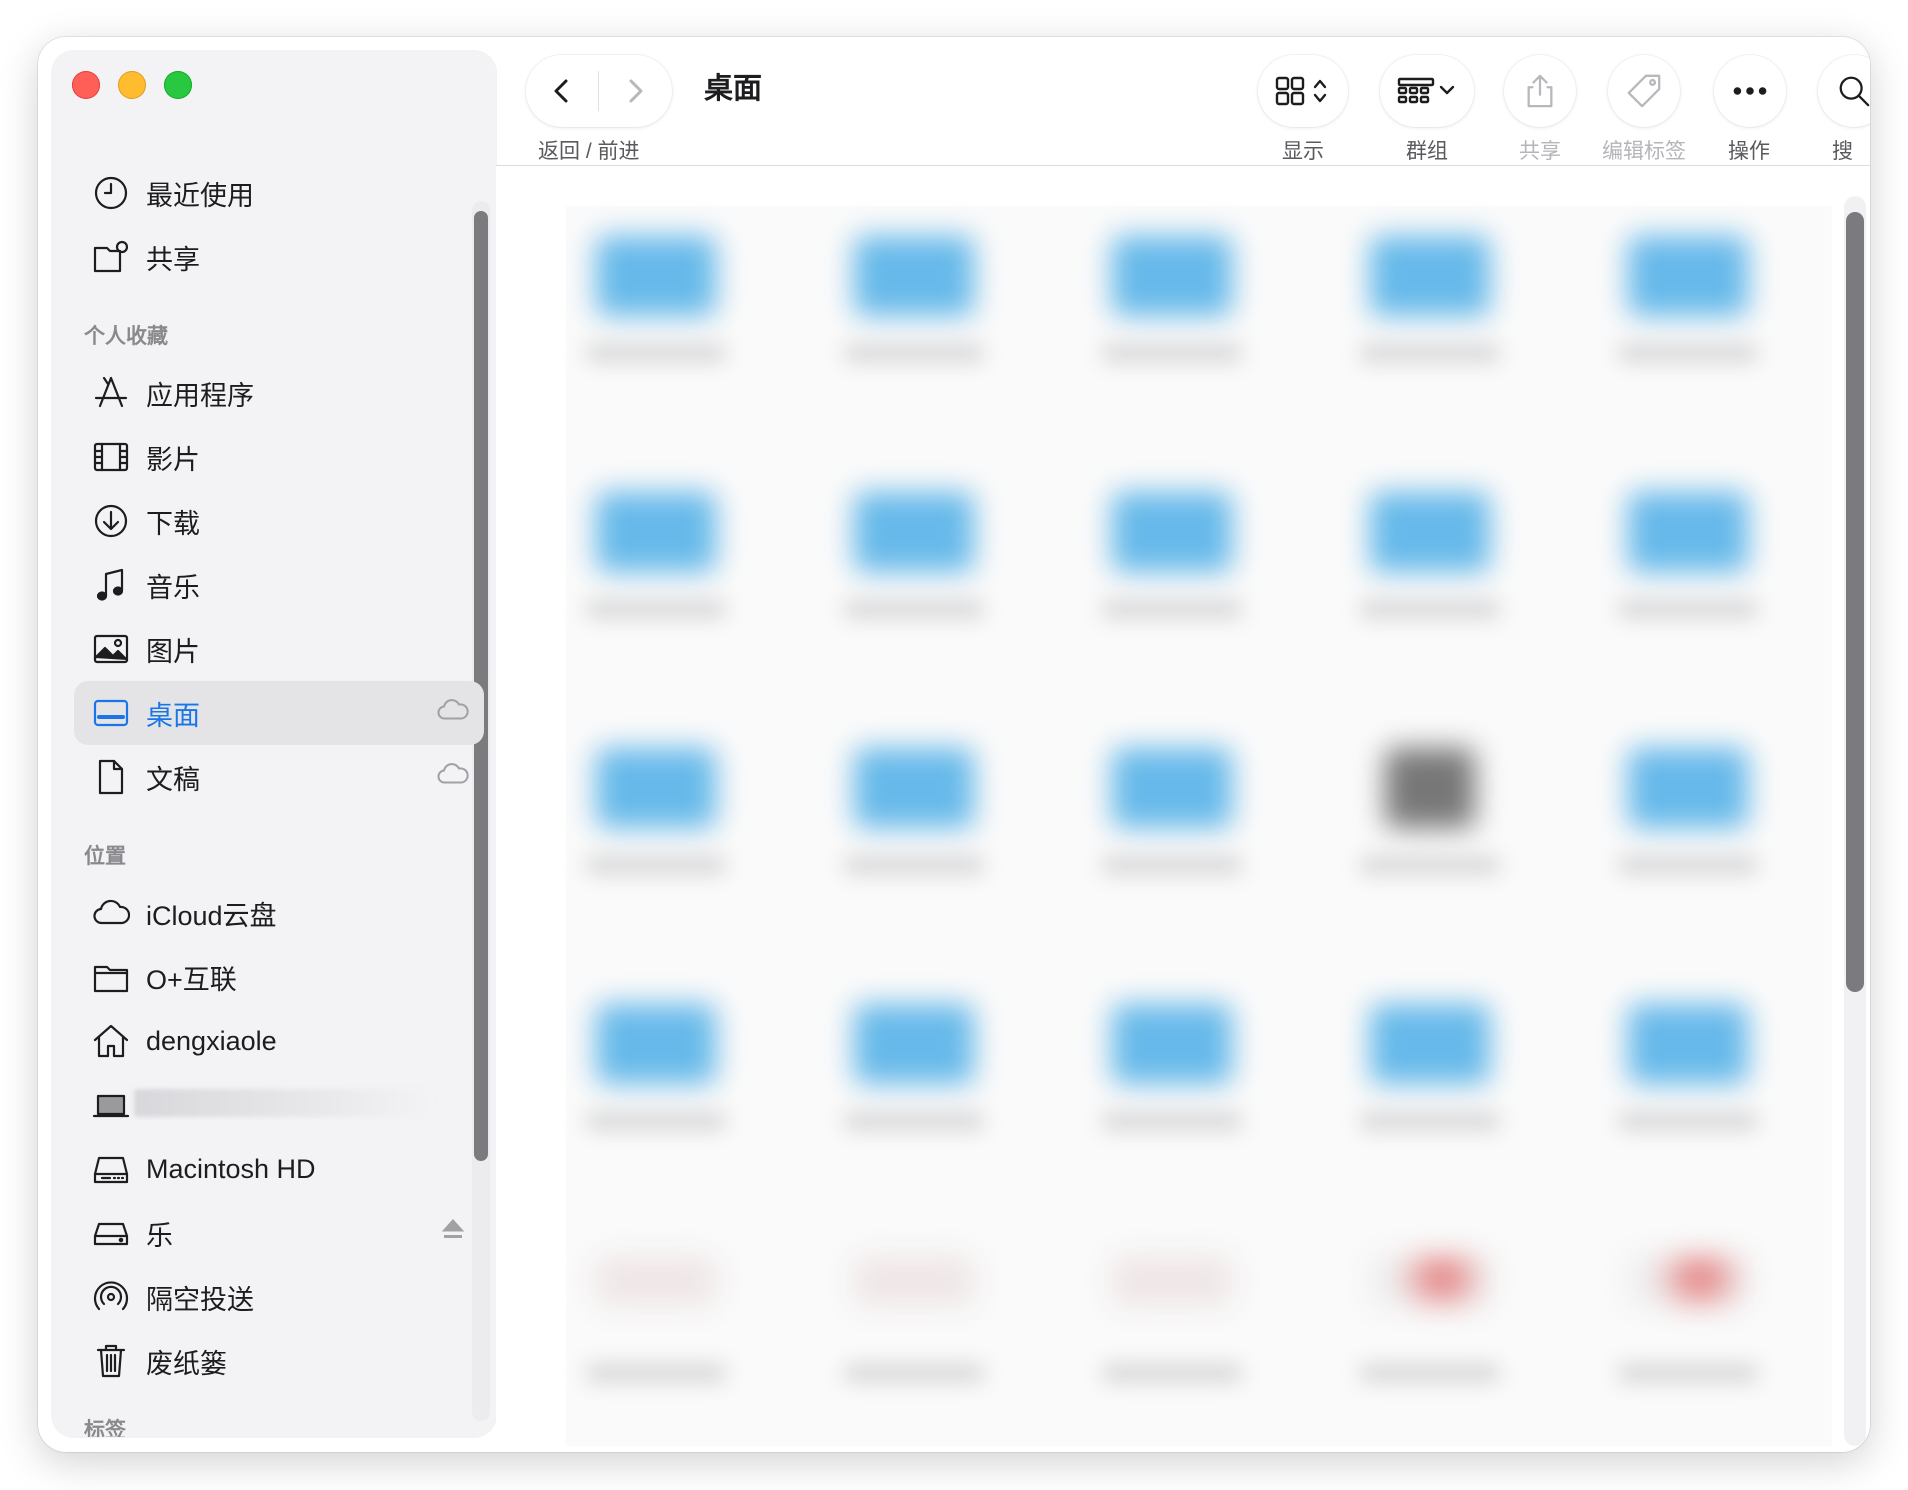 The height and width of the screenshot is (1490, 1908). What do you see at coordinates (111, 649) in the screenshot?
I see `photo-icon` at bounding box center [111, 649].